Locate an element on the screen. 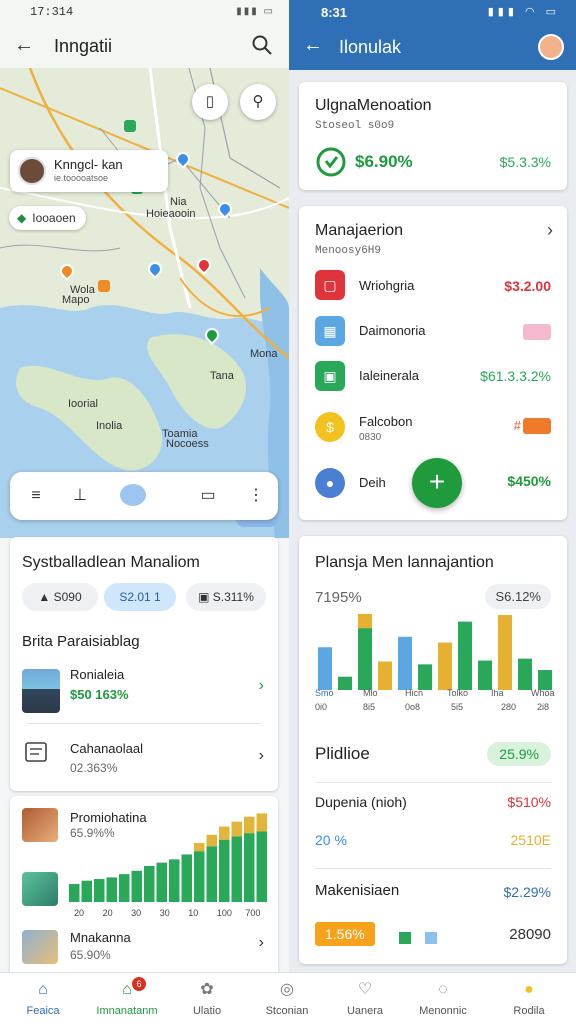 This screenshot has height=1024, width=576. map-label: Hoieaooin is located at coordinates (171, 214).